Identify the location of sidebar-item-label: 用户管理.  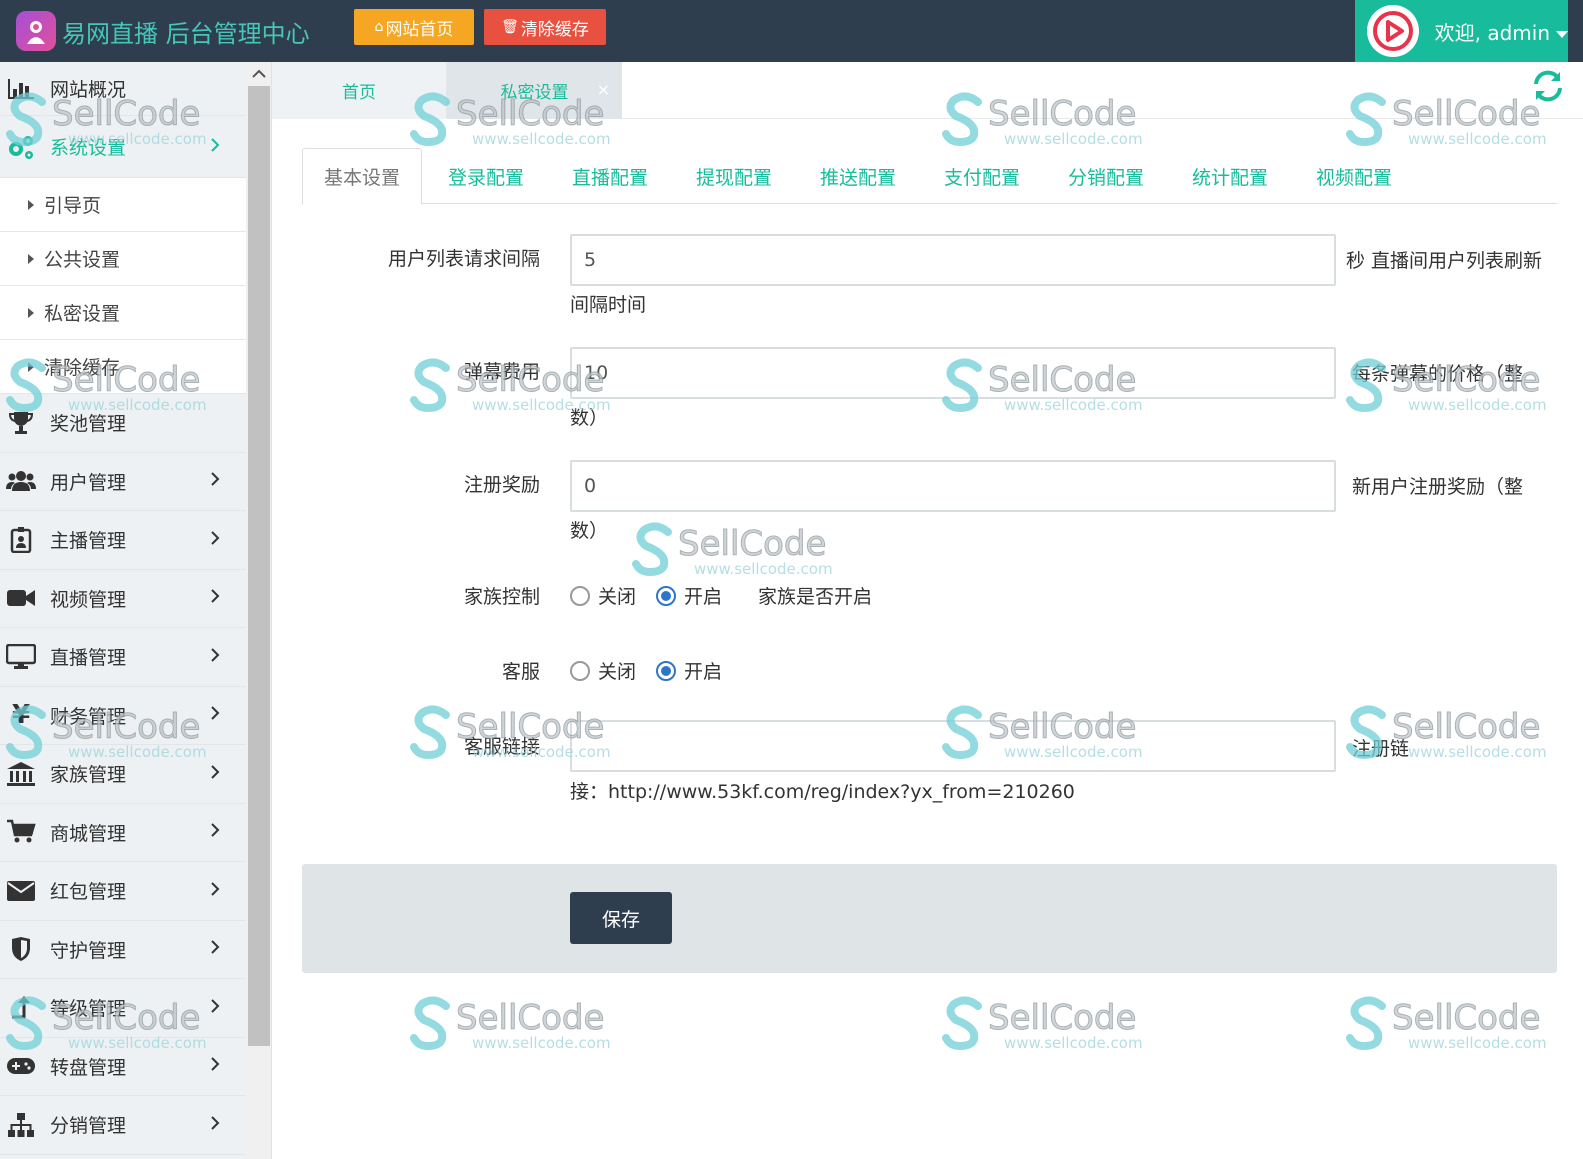
(88, 482).